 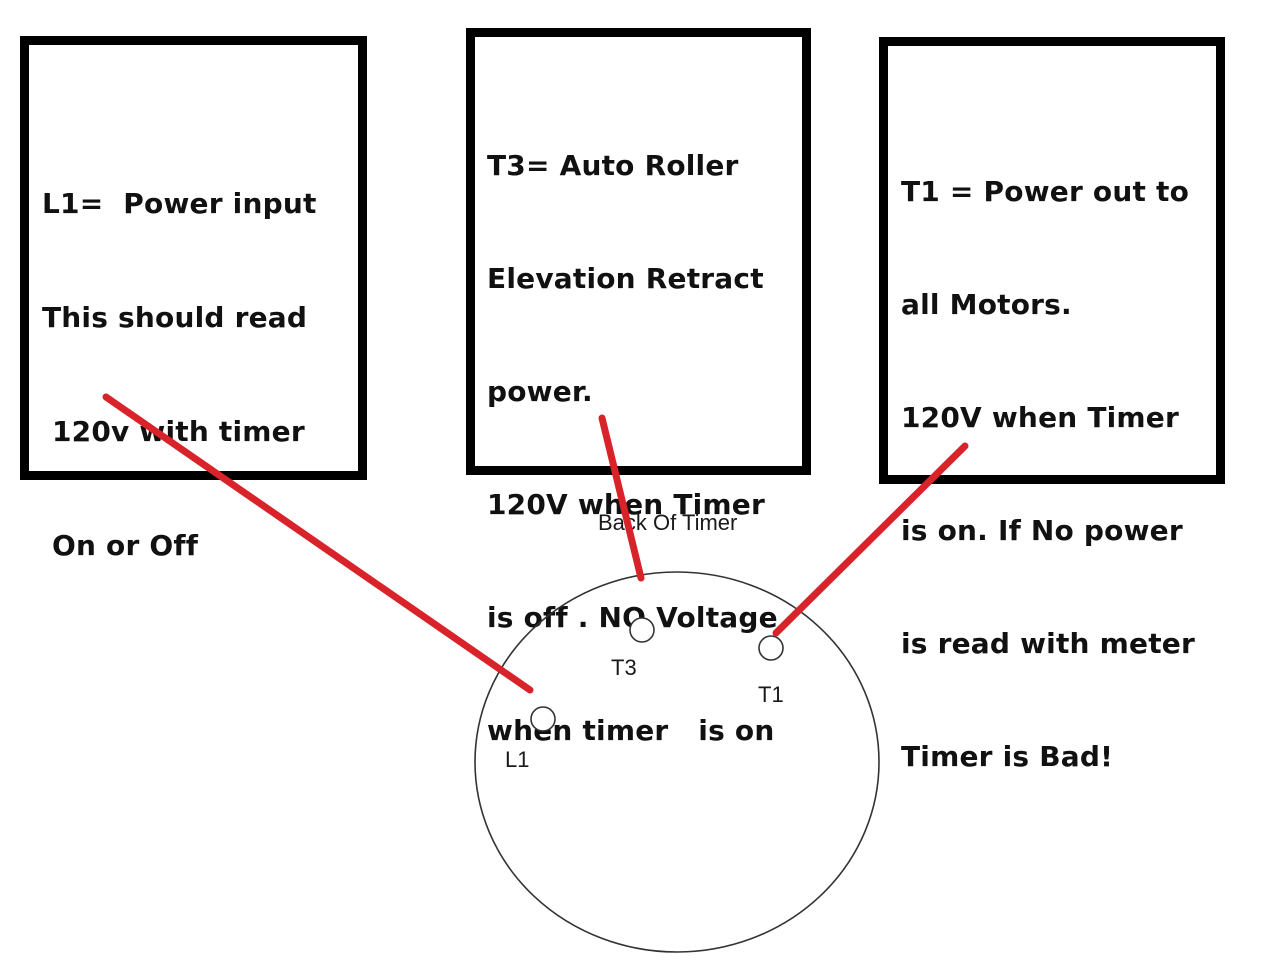 What do you see at coordinates (318, 543) in the screenshot?
I see `leader-line-l1` at bounding box center [318, 543].